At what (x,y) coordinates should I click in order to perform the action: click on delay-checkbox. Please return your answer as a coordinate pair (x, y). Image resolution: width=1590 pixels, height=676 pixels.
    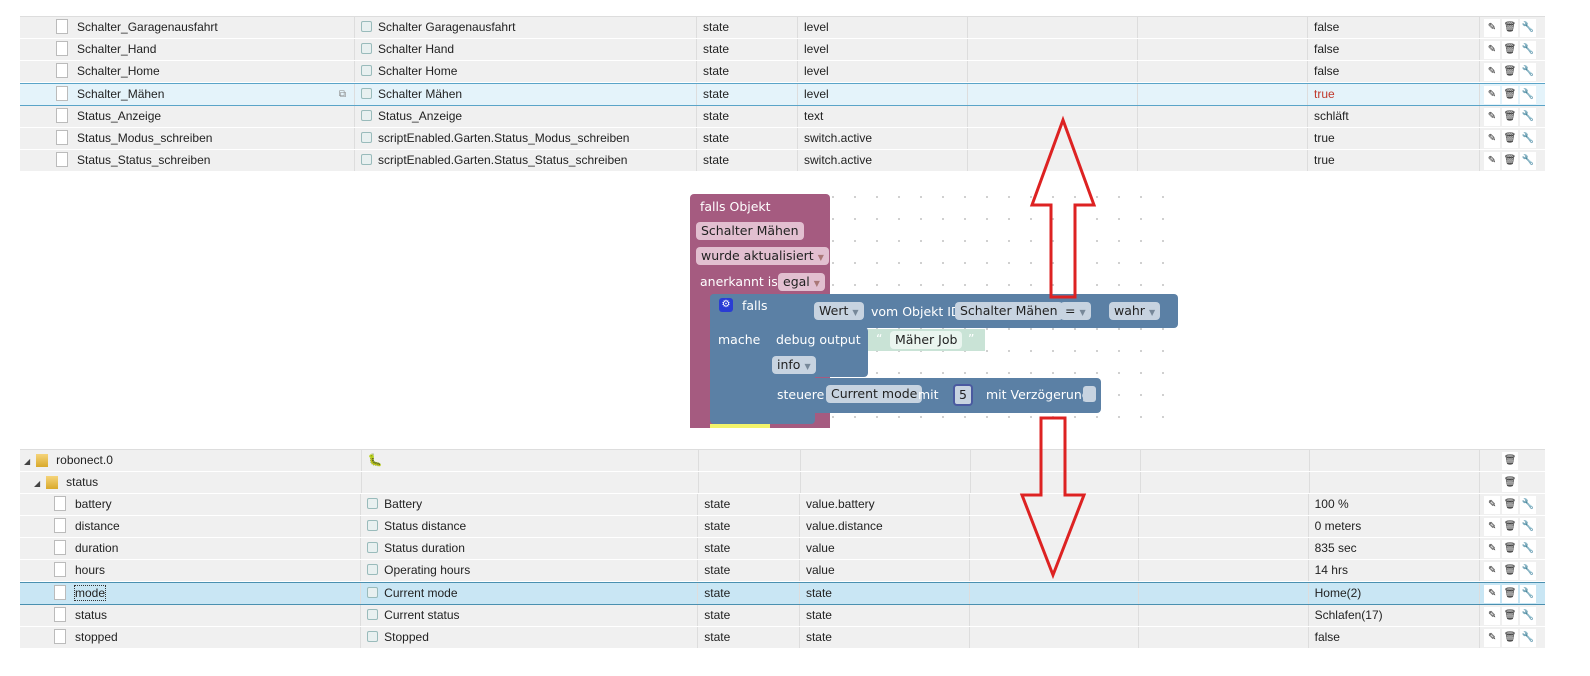
    Looking at the image, I should click on (1089, 394).